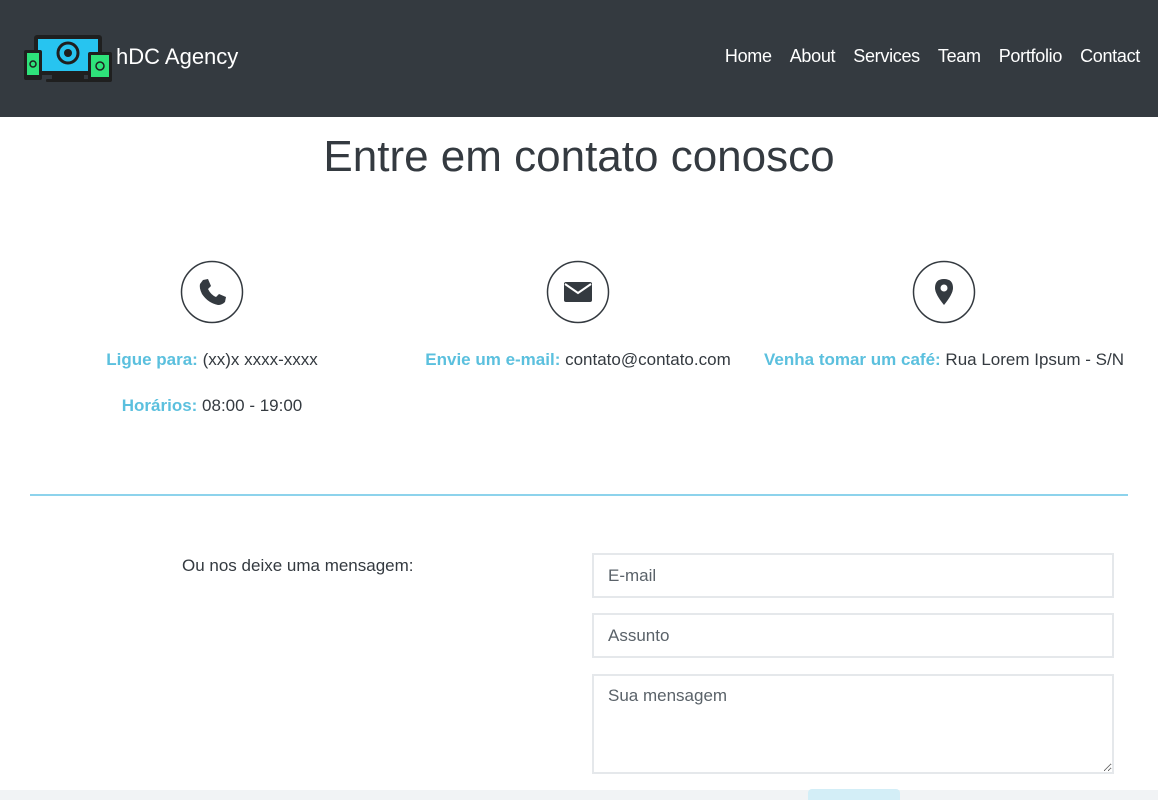  What do you see at coordinates (645, 359) in the screenshot?
I see `email-value: contato@contato.com` at bounding box center [645, 359].